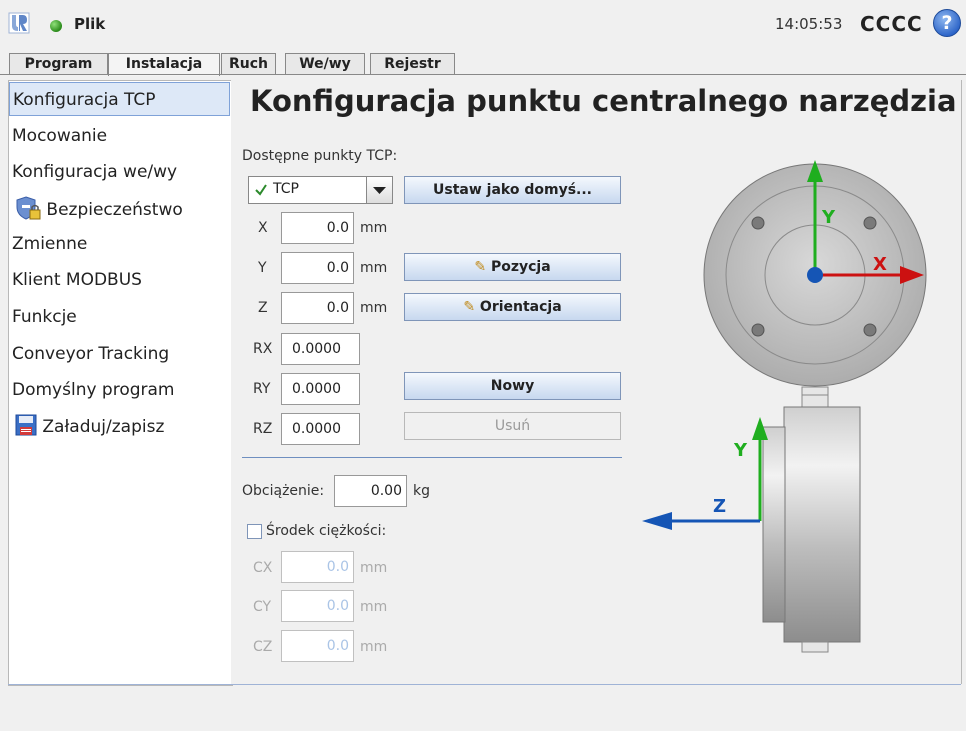 This screenshot has width=966, height=731. What do you see at coordinates (84, 100) in the screenshot?
I see `sidebar-item-label: Konfiguracja TCP` at bounding box center [84, 100].